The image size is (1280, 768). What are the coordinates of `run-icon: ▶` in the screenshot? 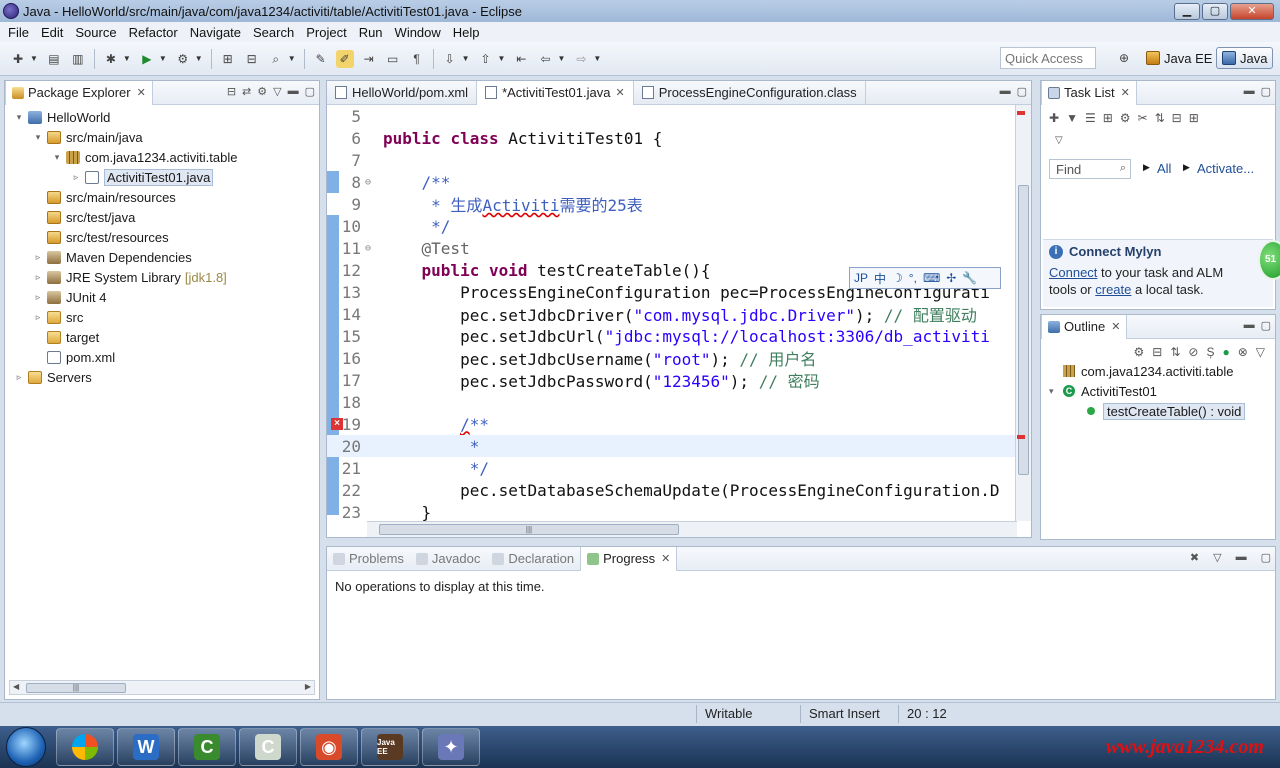 It's located at (147, 59).